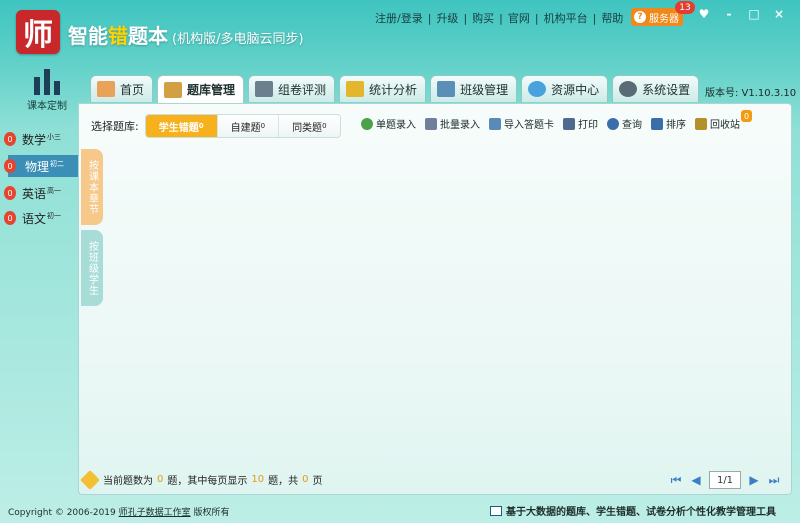 This screenshot has height=523, width=800. Describe the element at coordinates (723, 120) in the screenshot. I see `recycle-bin-button: 回收站 0` at that location.